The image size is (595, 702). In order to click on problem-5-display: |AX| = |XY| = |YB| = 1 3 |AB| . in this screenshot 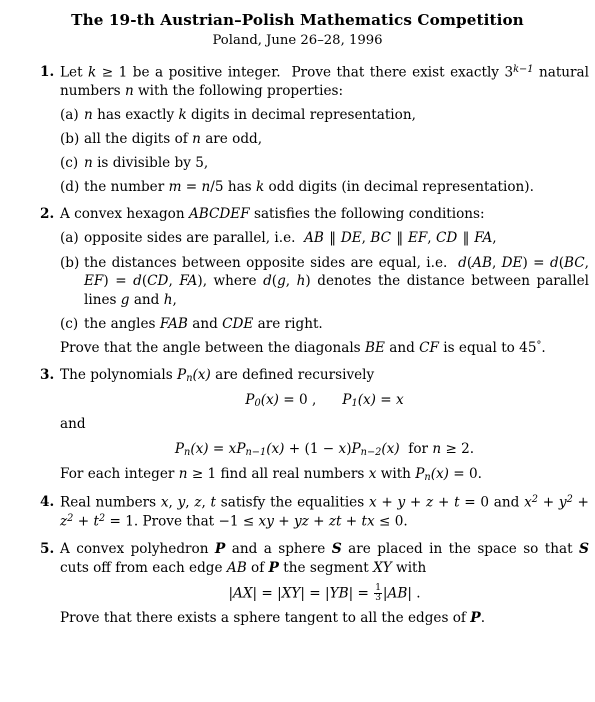, I will do `click(324, 593)`.